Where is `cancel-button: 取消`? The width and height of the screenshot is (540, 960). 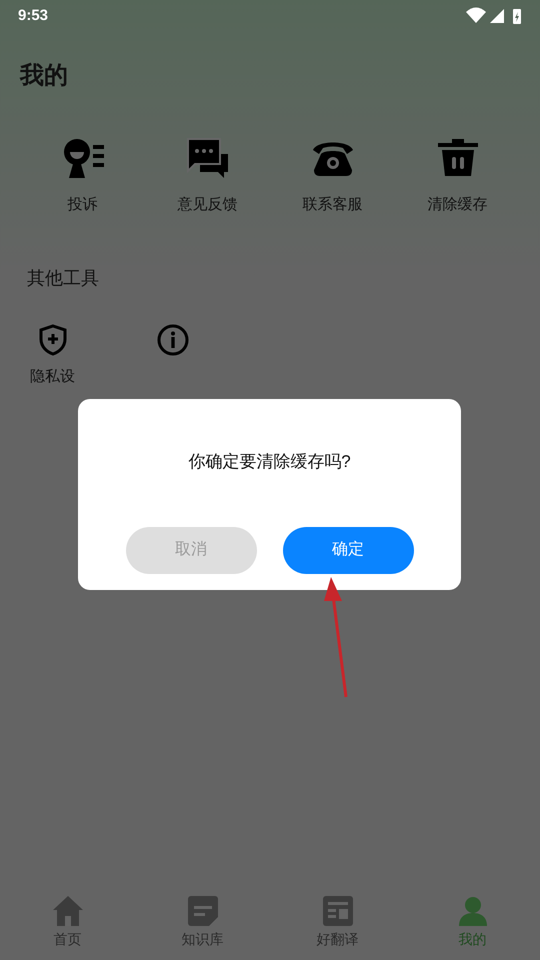
cancel-button: 取消 is located at coordinates (191, 550).